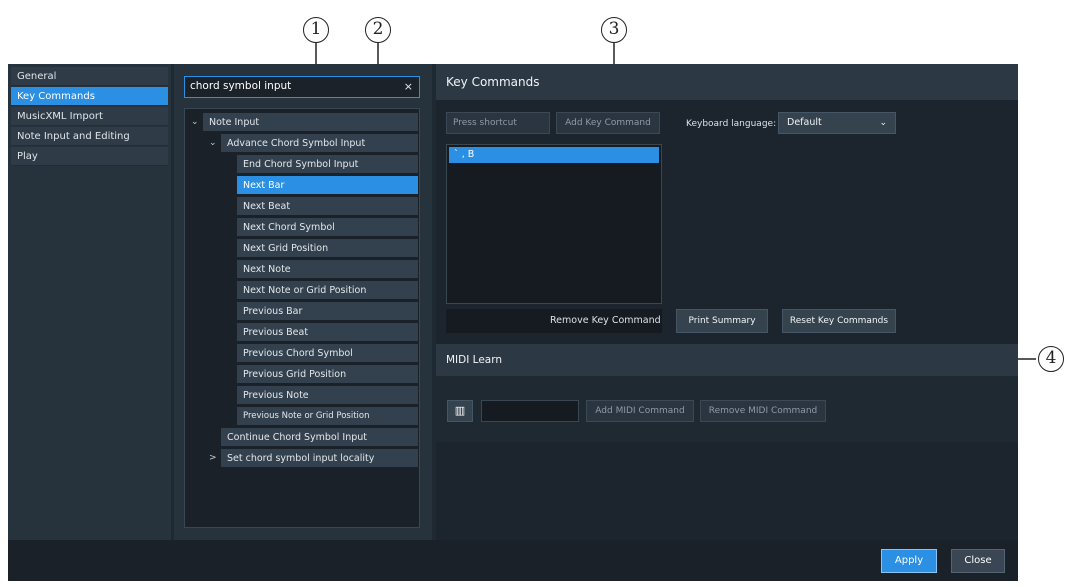 This screenshot has height=587, width=1076. Describe the element at coordinates (608, 123) in the screenshot. I see `add-key-command-button: Add Key Command` at that location.